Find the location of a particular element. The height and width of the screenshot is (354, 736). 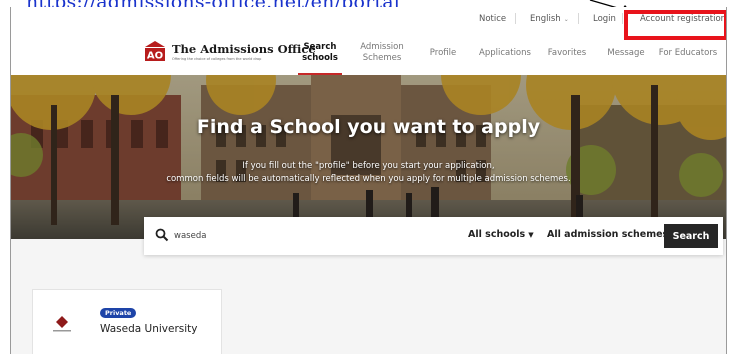

language-select: English ⌄ is located at coordinates (549, 19).